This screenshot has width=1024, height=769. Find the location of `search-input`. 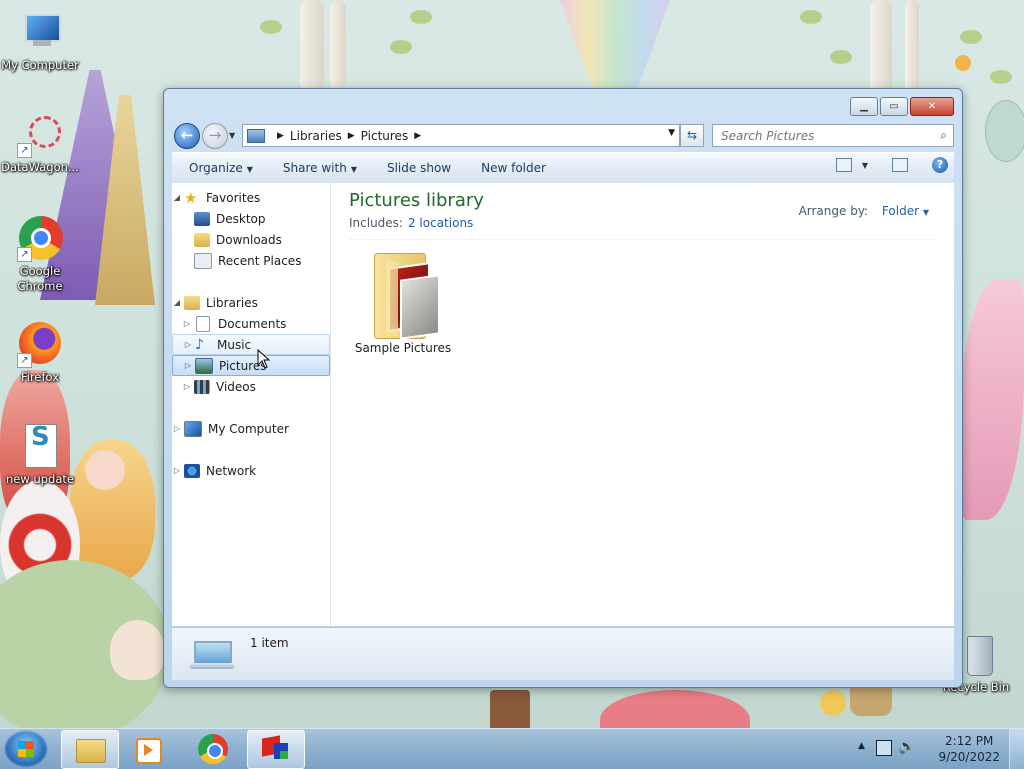

search-input is located at coordinates (821, 136).